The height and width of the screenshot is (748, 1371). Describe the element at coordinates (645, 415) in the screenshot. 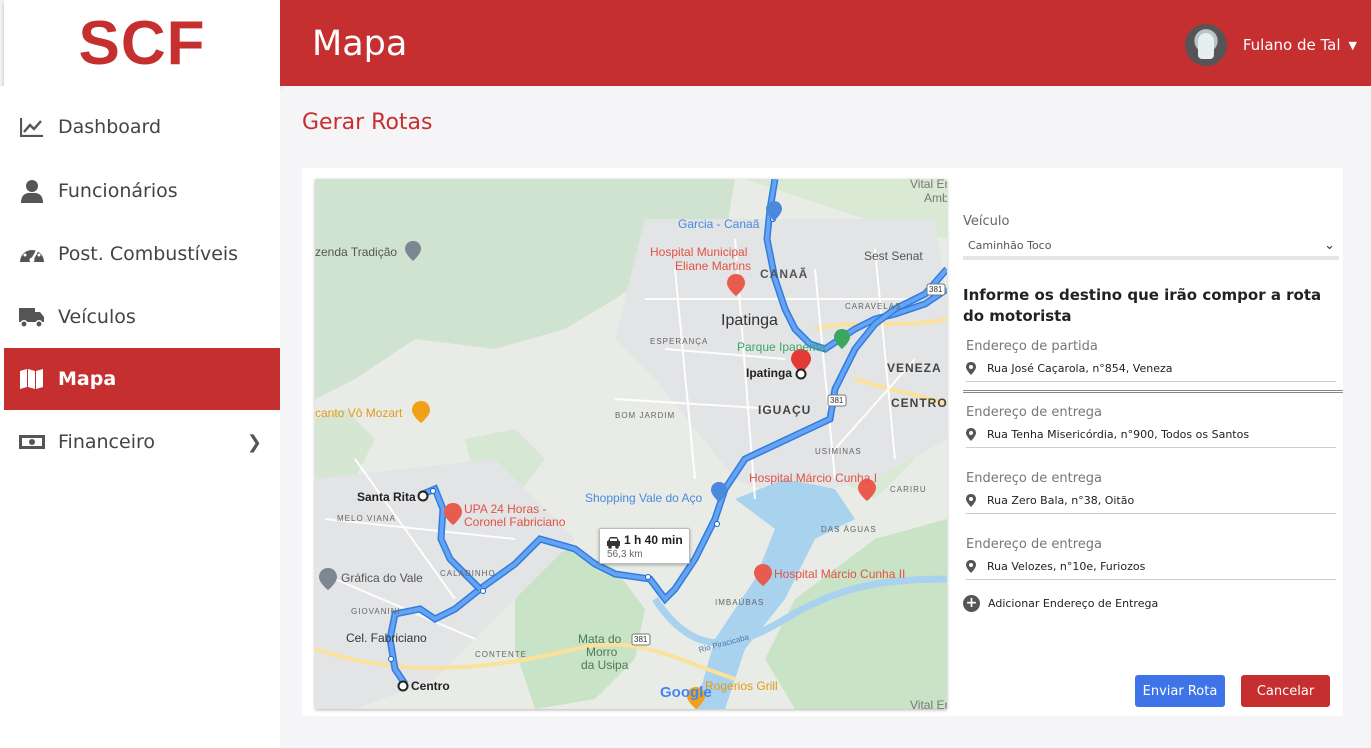

I see `map-label: BOM JARDIM` at that location.